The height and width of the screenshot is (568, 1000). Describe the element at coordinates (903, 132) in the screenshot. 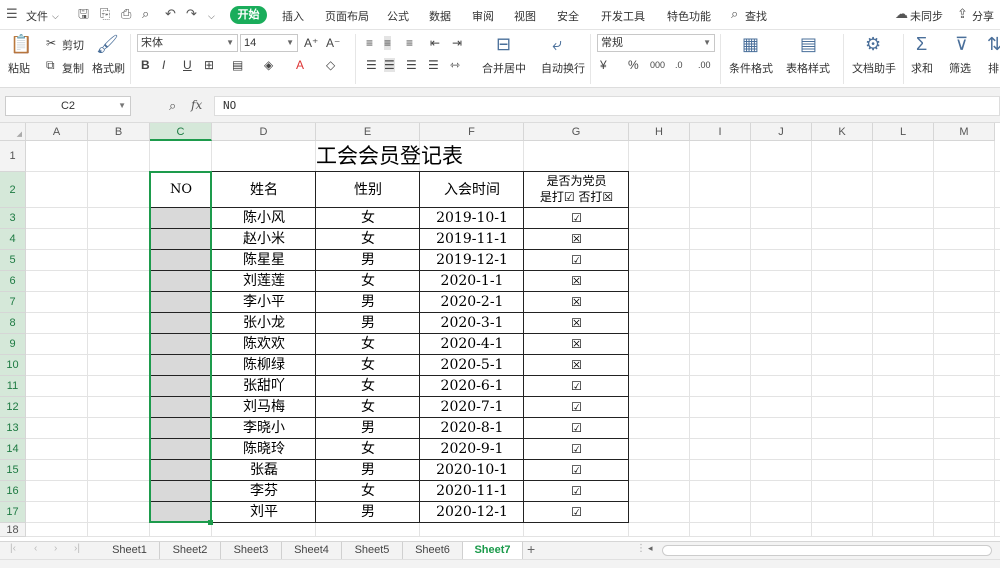

I see `column-header-l: L` at that location.